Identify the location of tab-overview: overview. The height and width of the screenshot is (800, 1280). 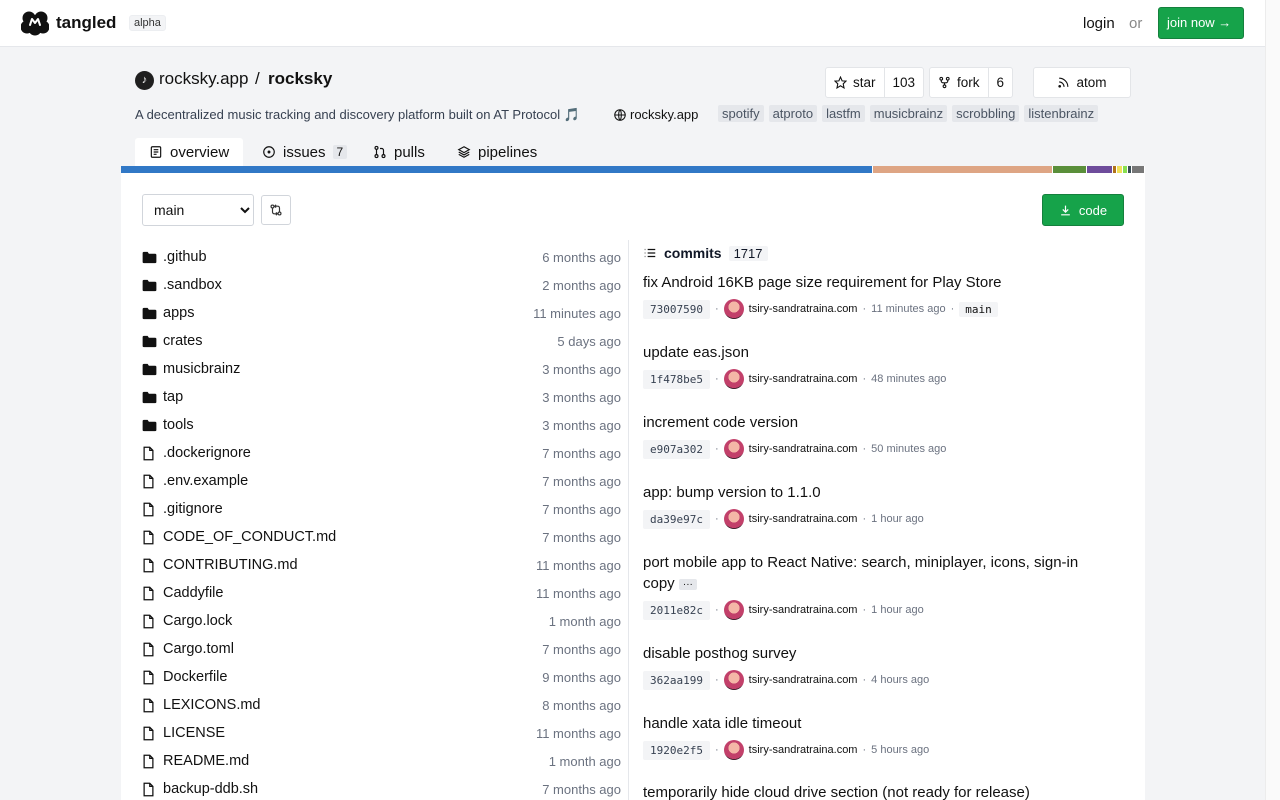
(189, 152).